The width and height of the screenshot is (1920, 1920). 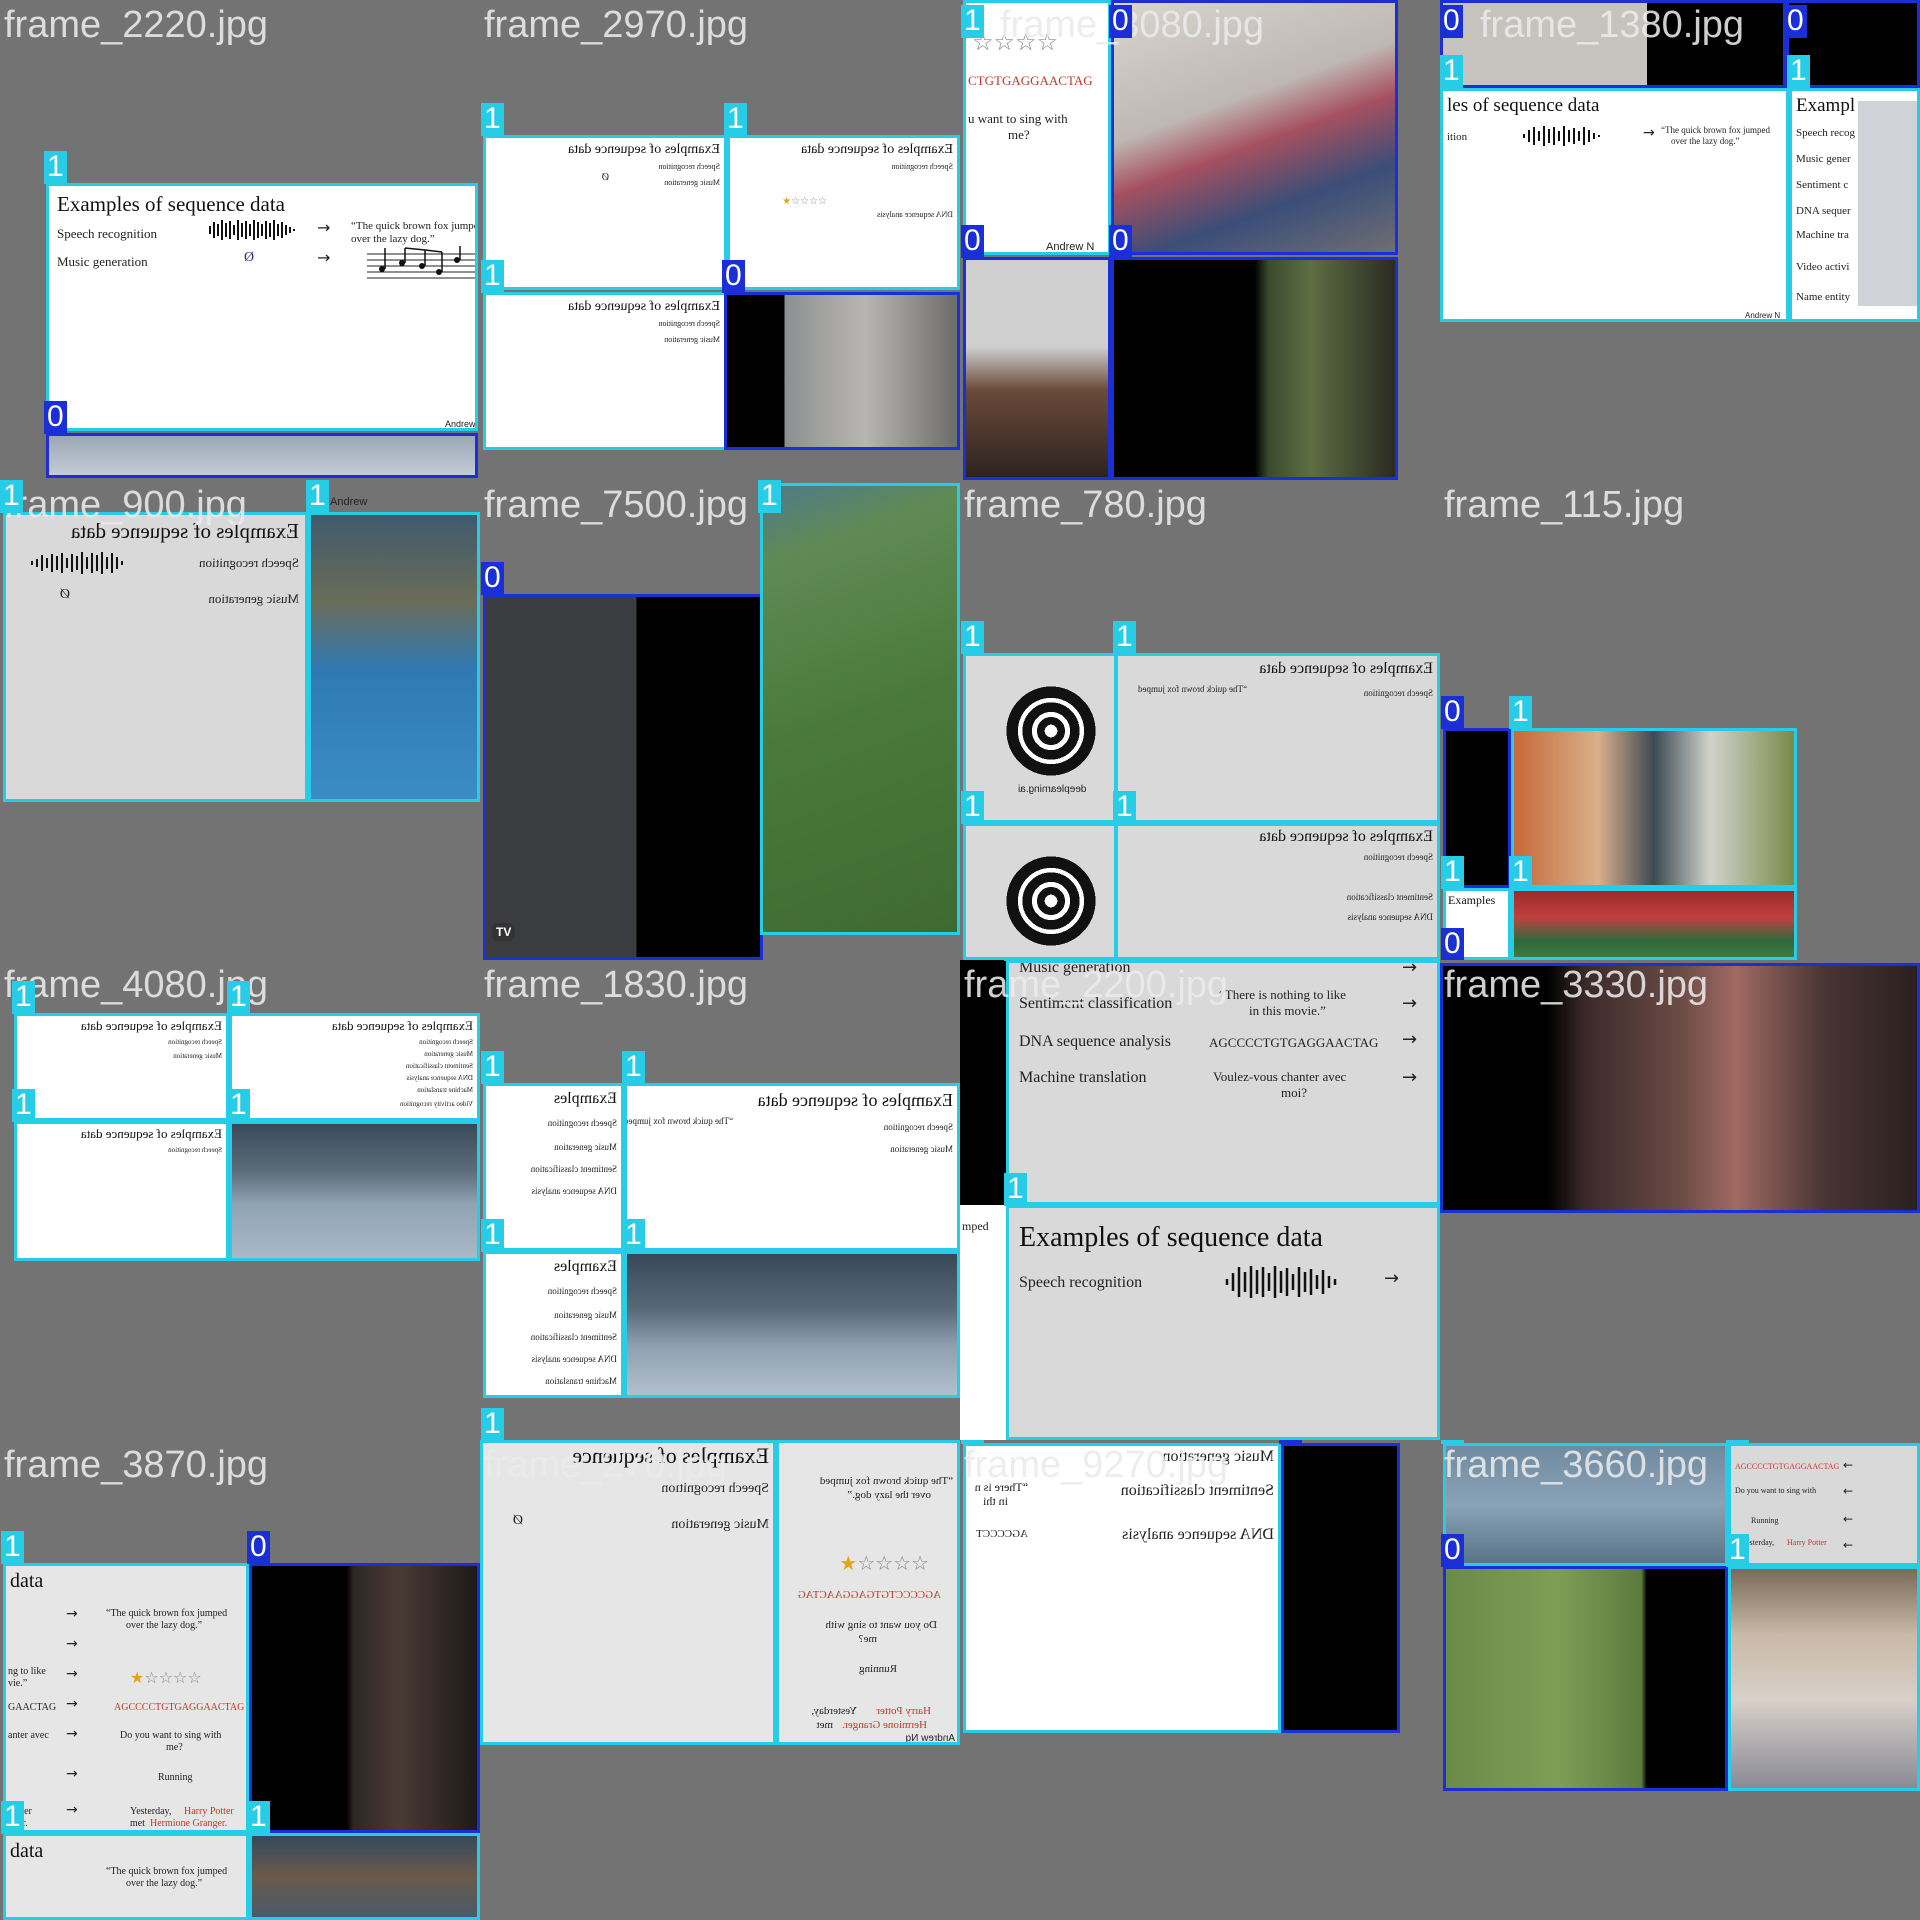 I want to click on output-text: over the lazy dog.”, so click(x=164, y=1883).